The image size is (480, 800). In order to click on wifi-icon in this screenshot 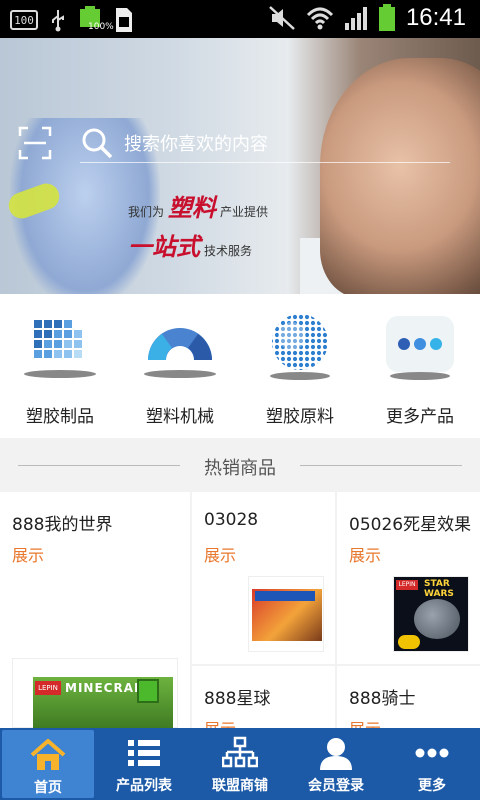, I will do `click(319, 18)`.